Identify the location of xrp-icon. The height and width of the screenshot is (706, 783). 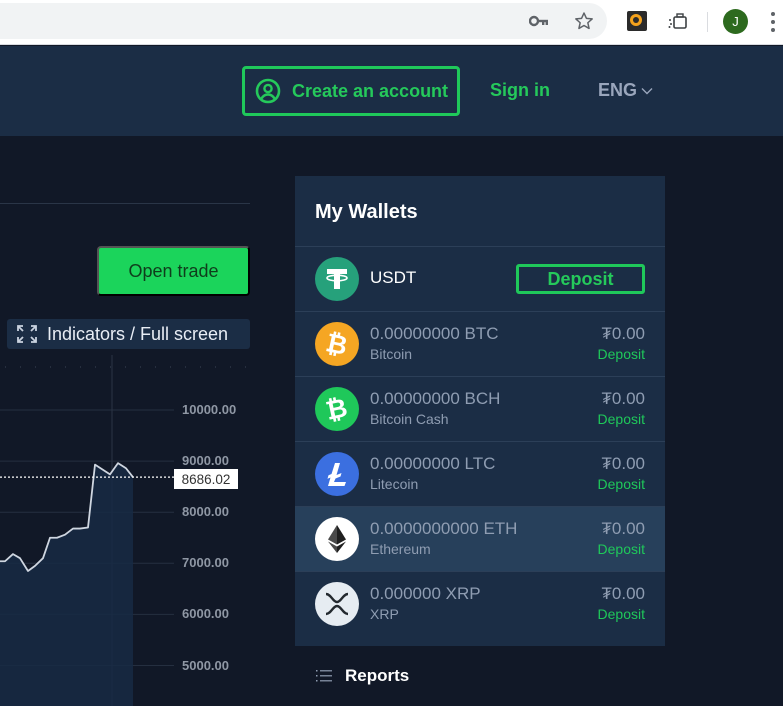
(337, 604).